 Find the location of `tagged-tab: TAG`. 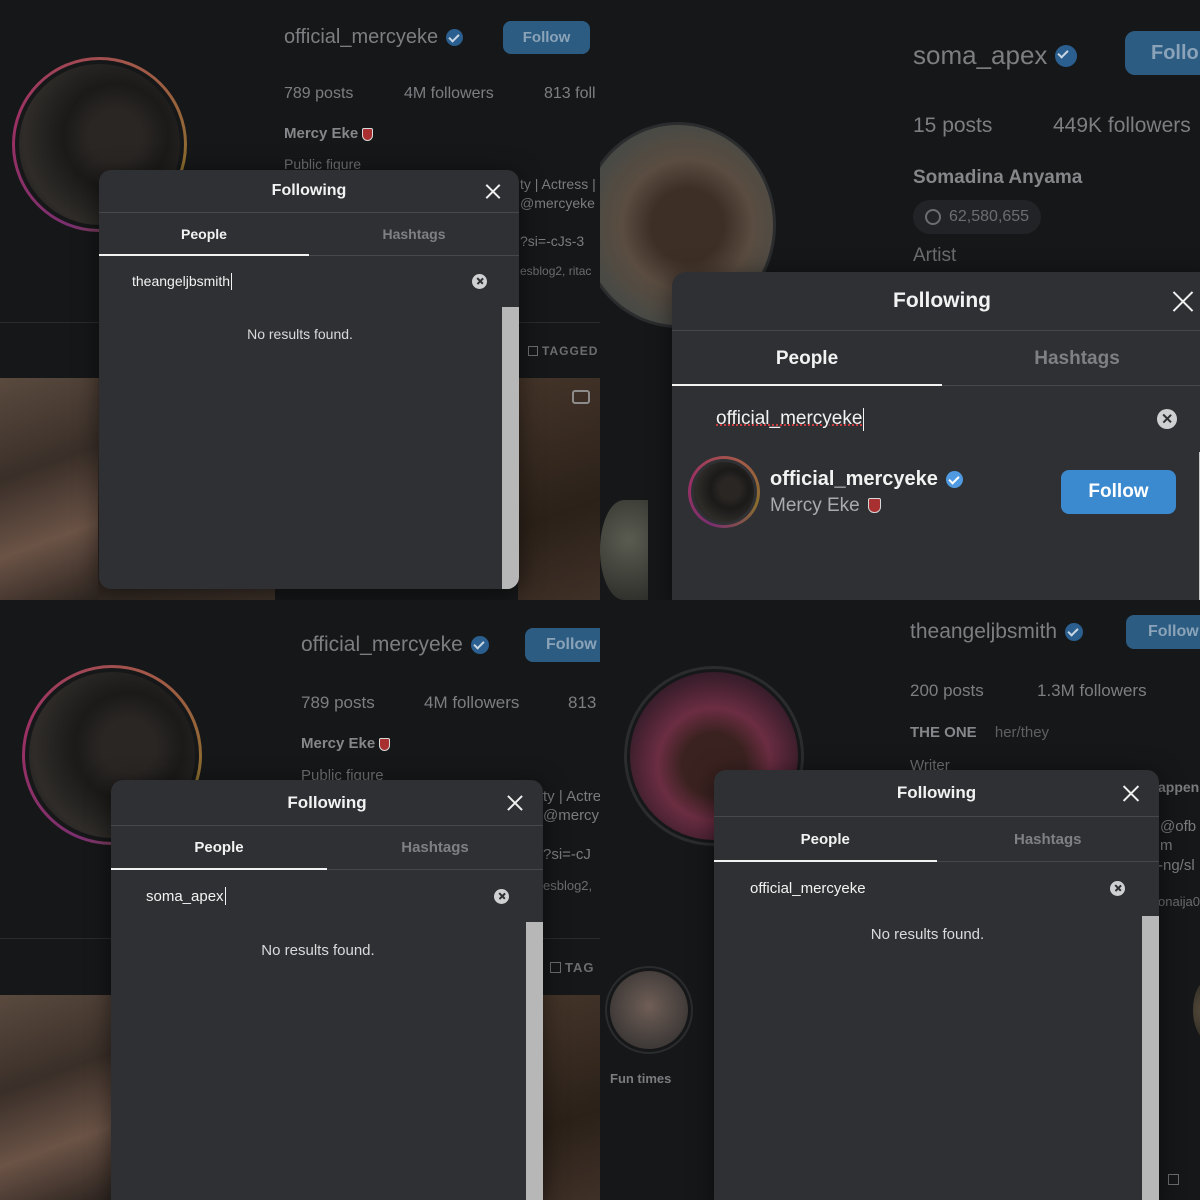

tagged-tab: TAG is located at coordinates (572, 967).